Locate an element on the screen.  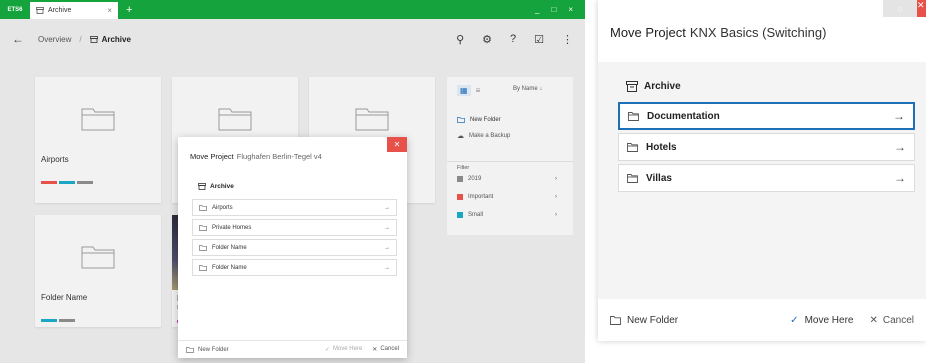
folder-card-airports: Airports is located at coordinates (98, 140).